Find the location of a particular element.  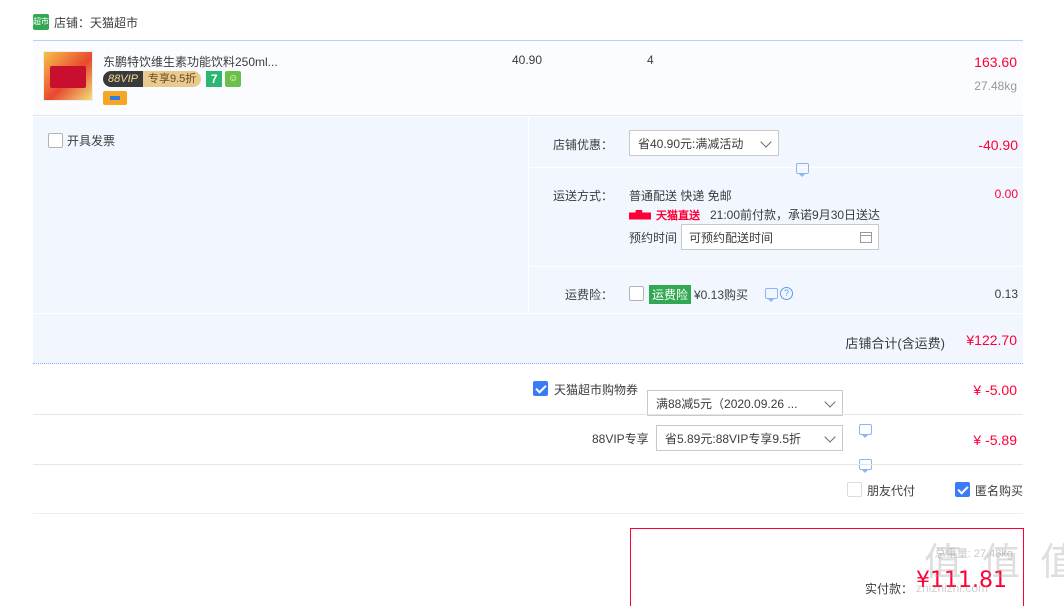

quantity: 4 is located at coordinates (650, 60).